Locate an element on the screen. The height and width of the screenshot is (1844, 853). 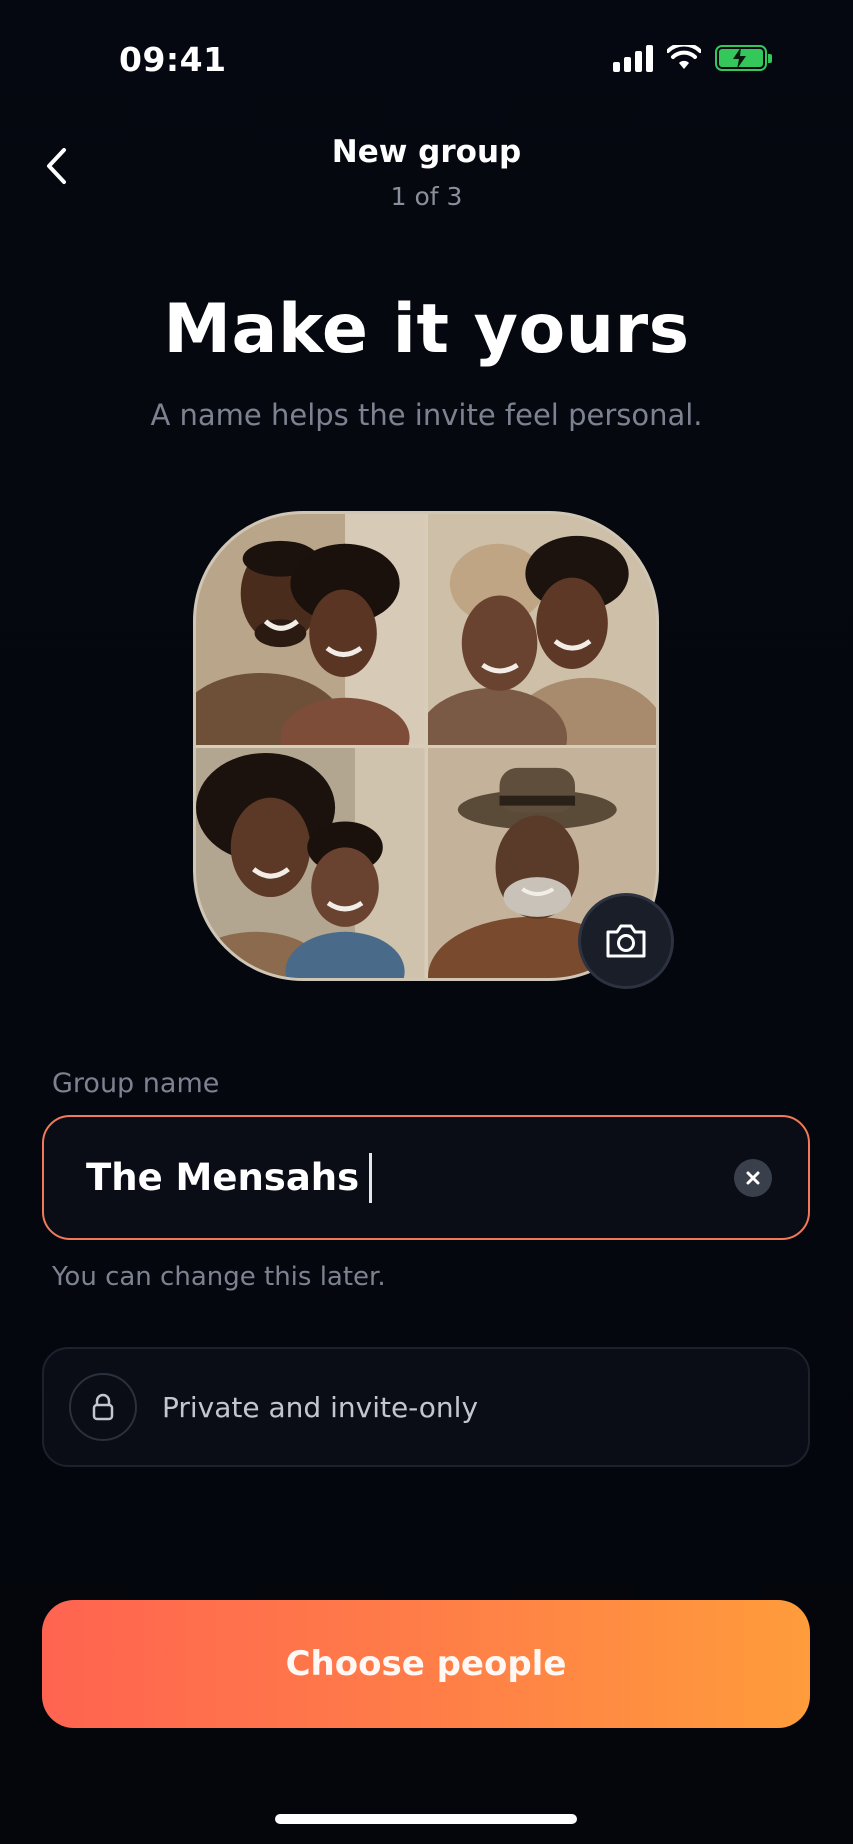
helper-text: You can change this later. is located at coordinates (219, 1277).